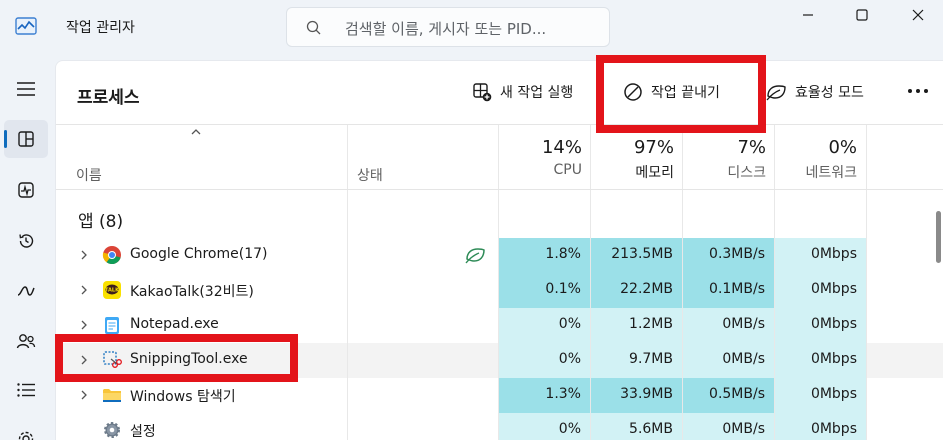  I want to click on maximize-icon, so click(862, 15).